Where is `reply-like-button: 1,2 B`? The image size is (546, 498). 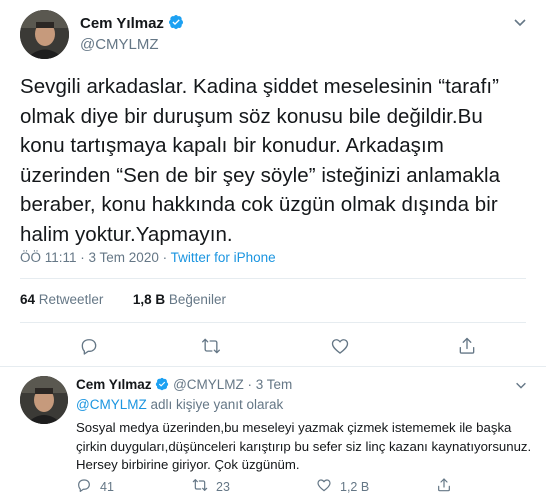 reply-like-button: 1,2 B is located at coordinates (342, 486).